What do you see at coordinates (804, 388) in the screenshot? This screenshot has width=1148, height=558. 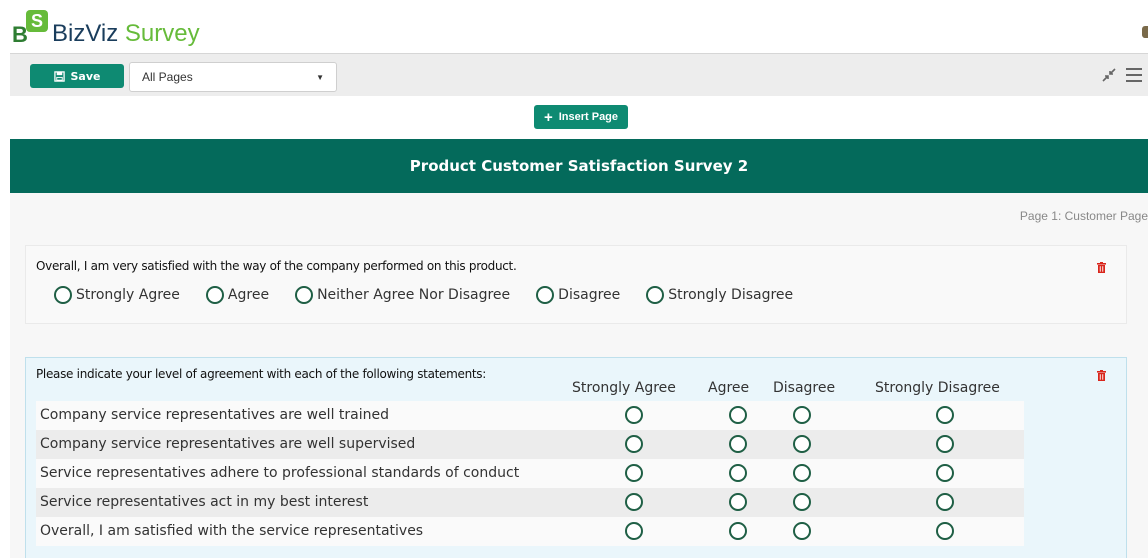 I see `column-header: Disagree` at bounding box center [804, 388].